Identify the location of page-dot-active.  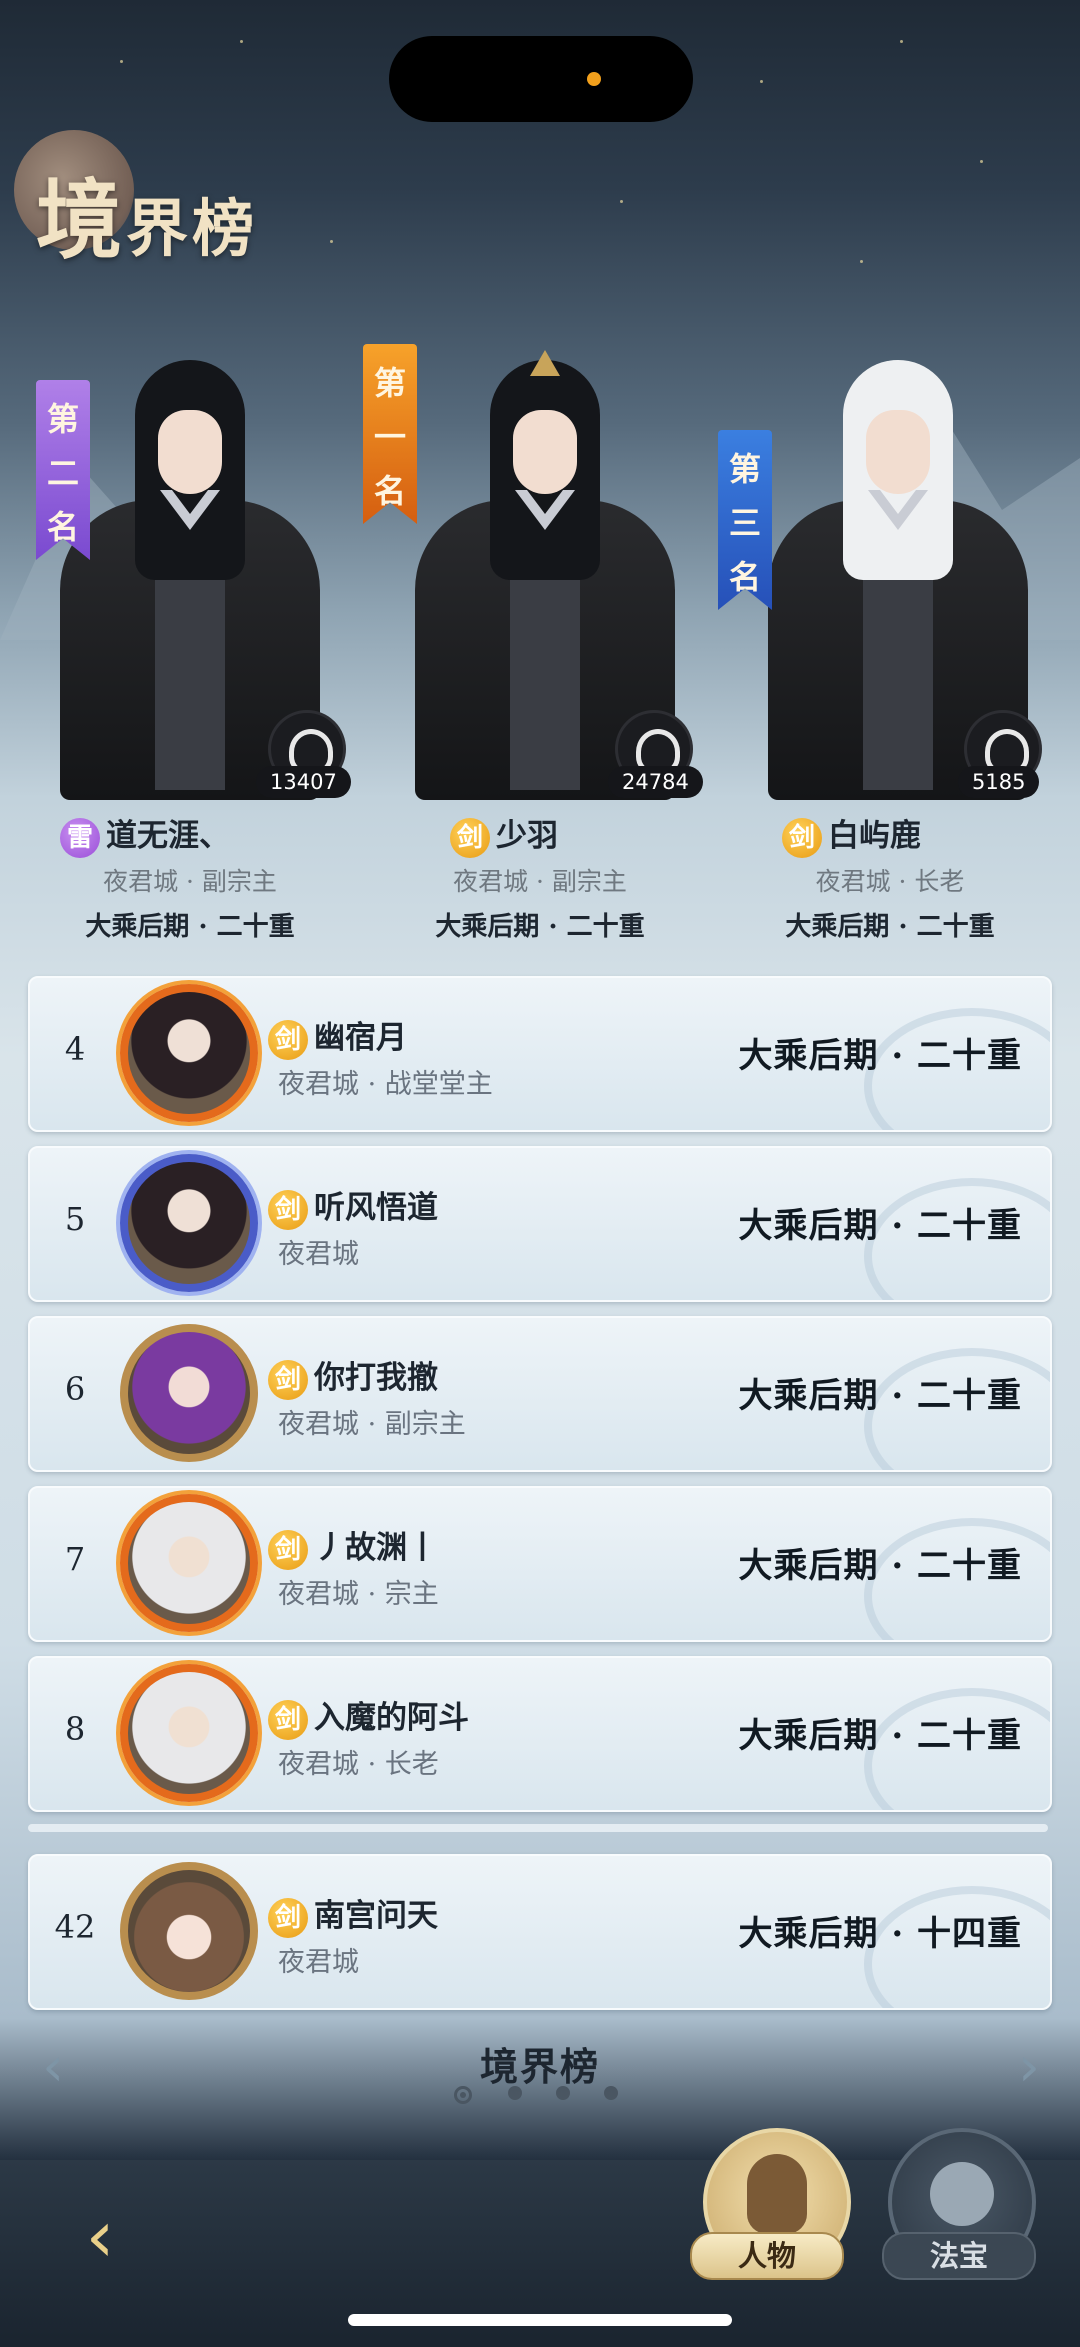
(463, 2095).